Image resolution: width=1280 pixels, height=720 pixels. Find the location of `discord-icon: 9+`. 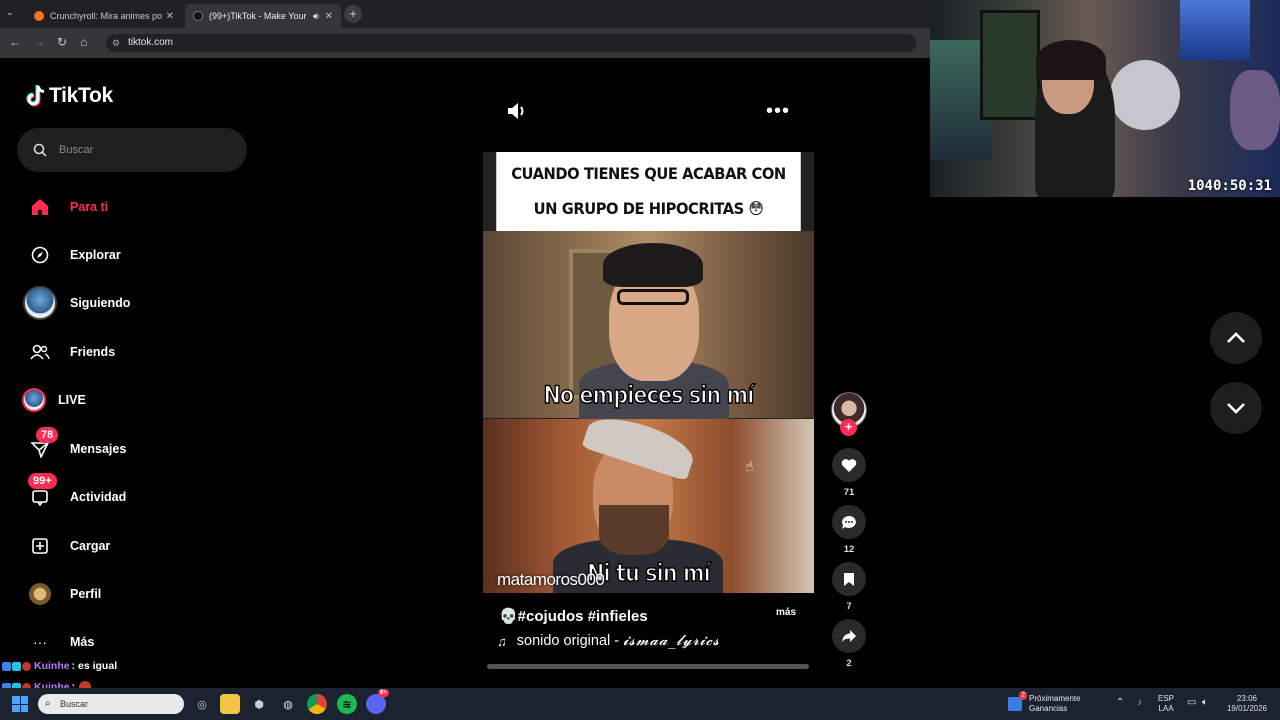

discord-icon: 9+ is located at coordinates (377, 701).